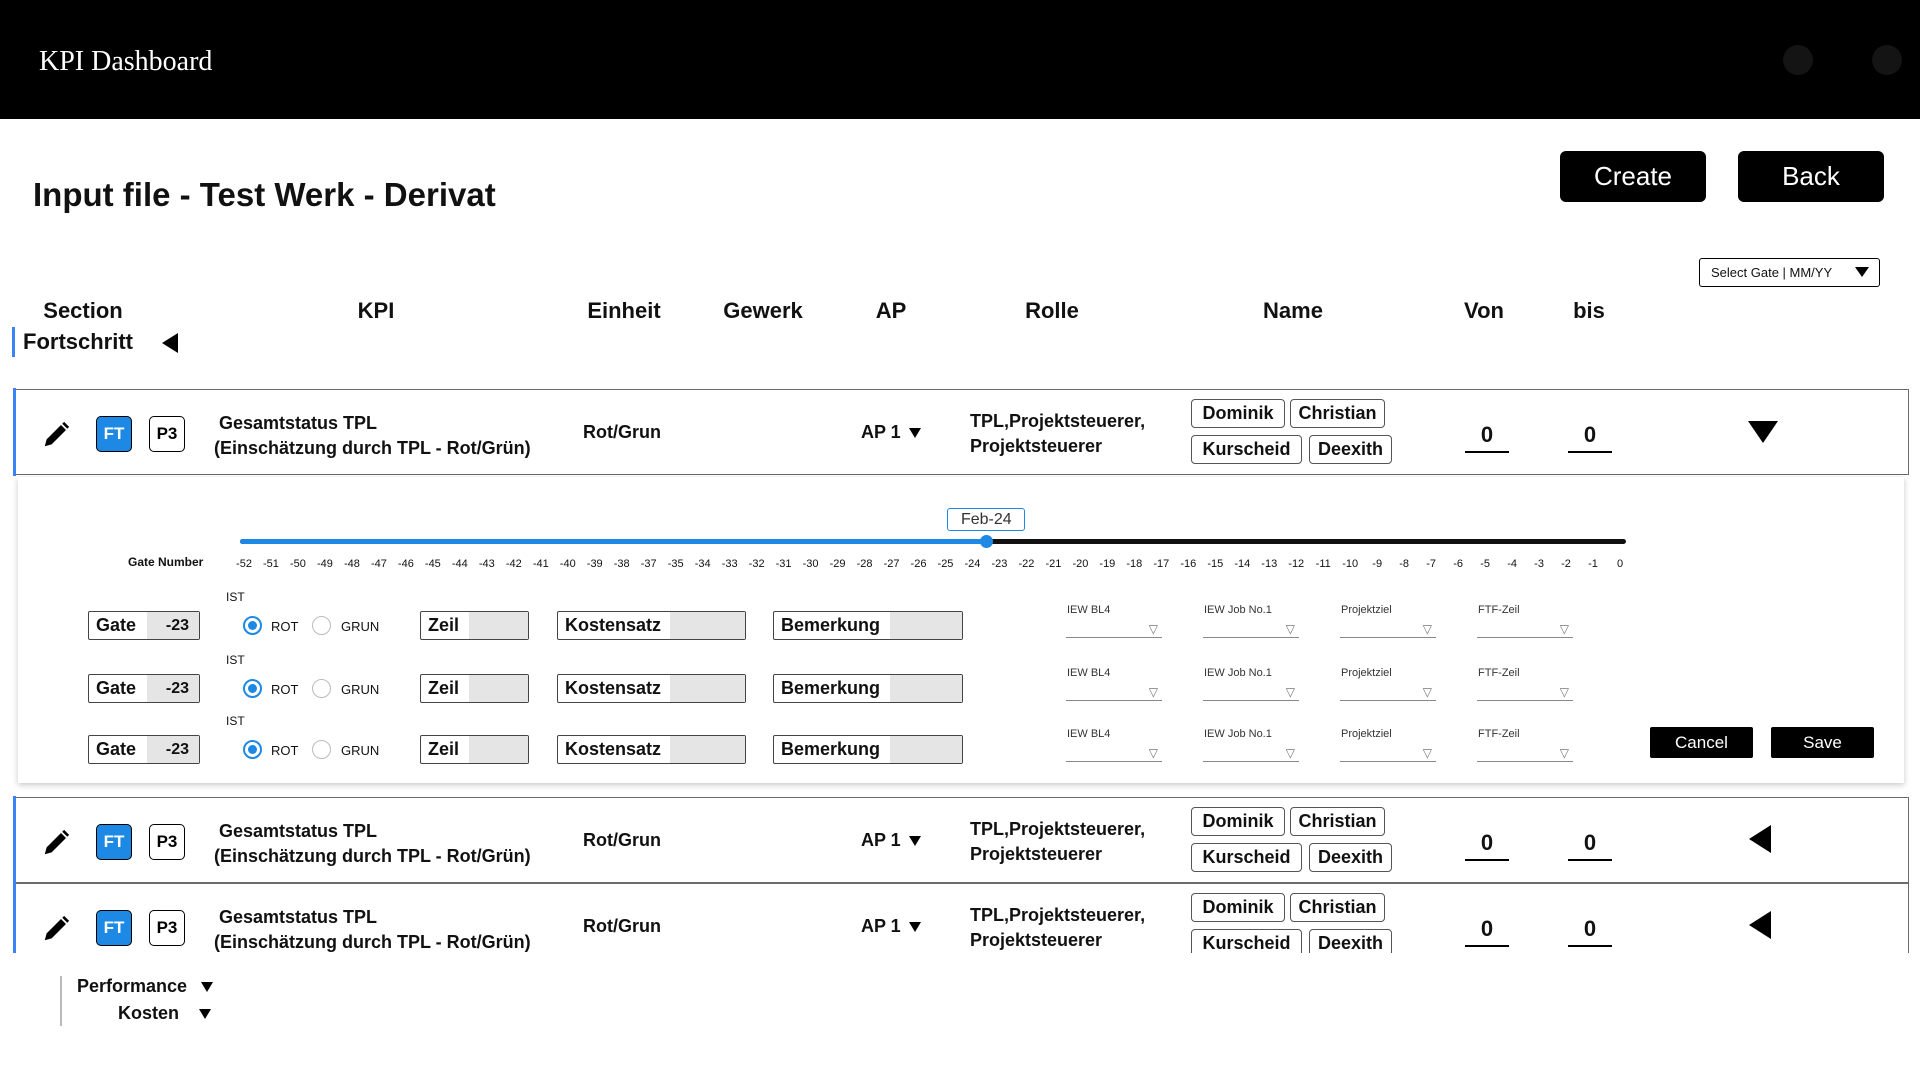 The image size is (1920, 1080). What do you see at coordinates (1036, 940) in the screenshot?
I see `rolle-line-2: Projektsteuerer` at bounding box center [1036, 940].